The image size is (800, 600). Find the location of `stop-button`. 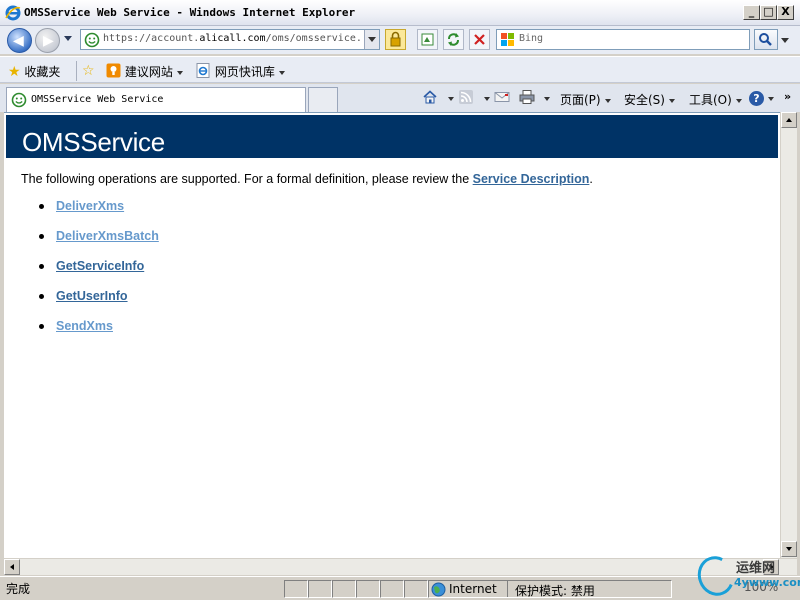

stop-button is located at coordinates (479, 39).